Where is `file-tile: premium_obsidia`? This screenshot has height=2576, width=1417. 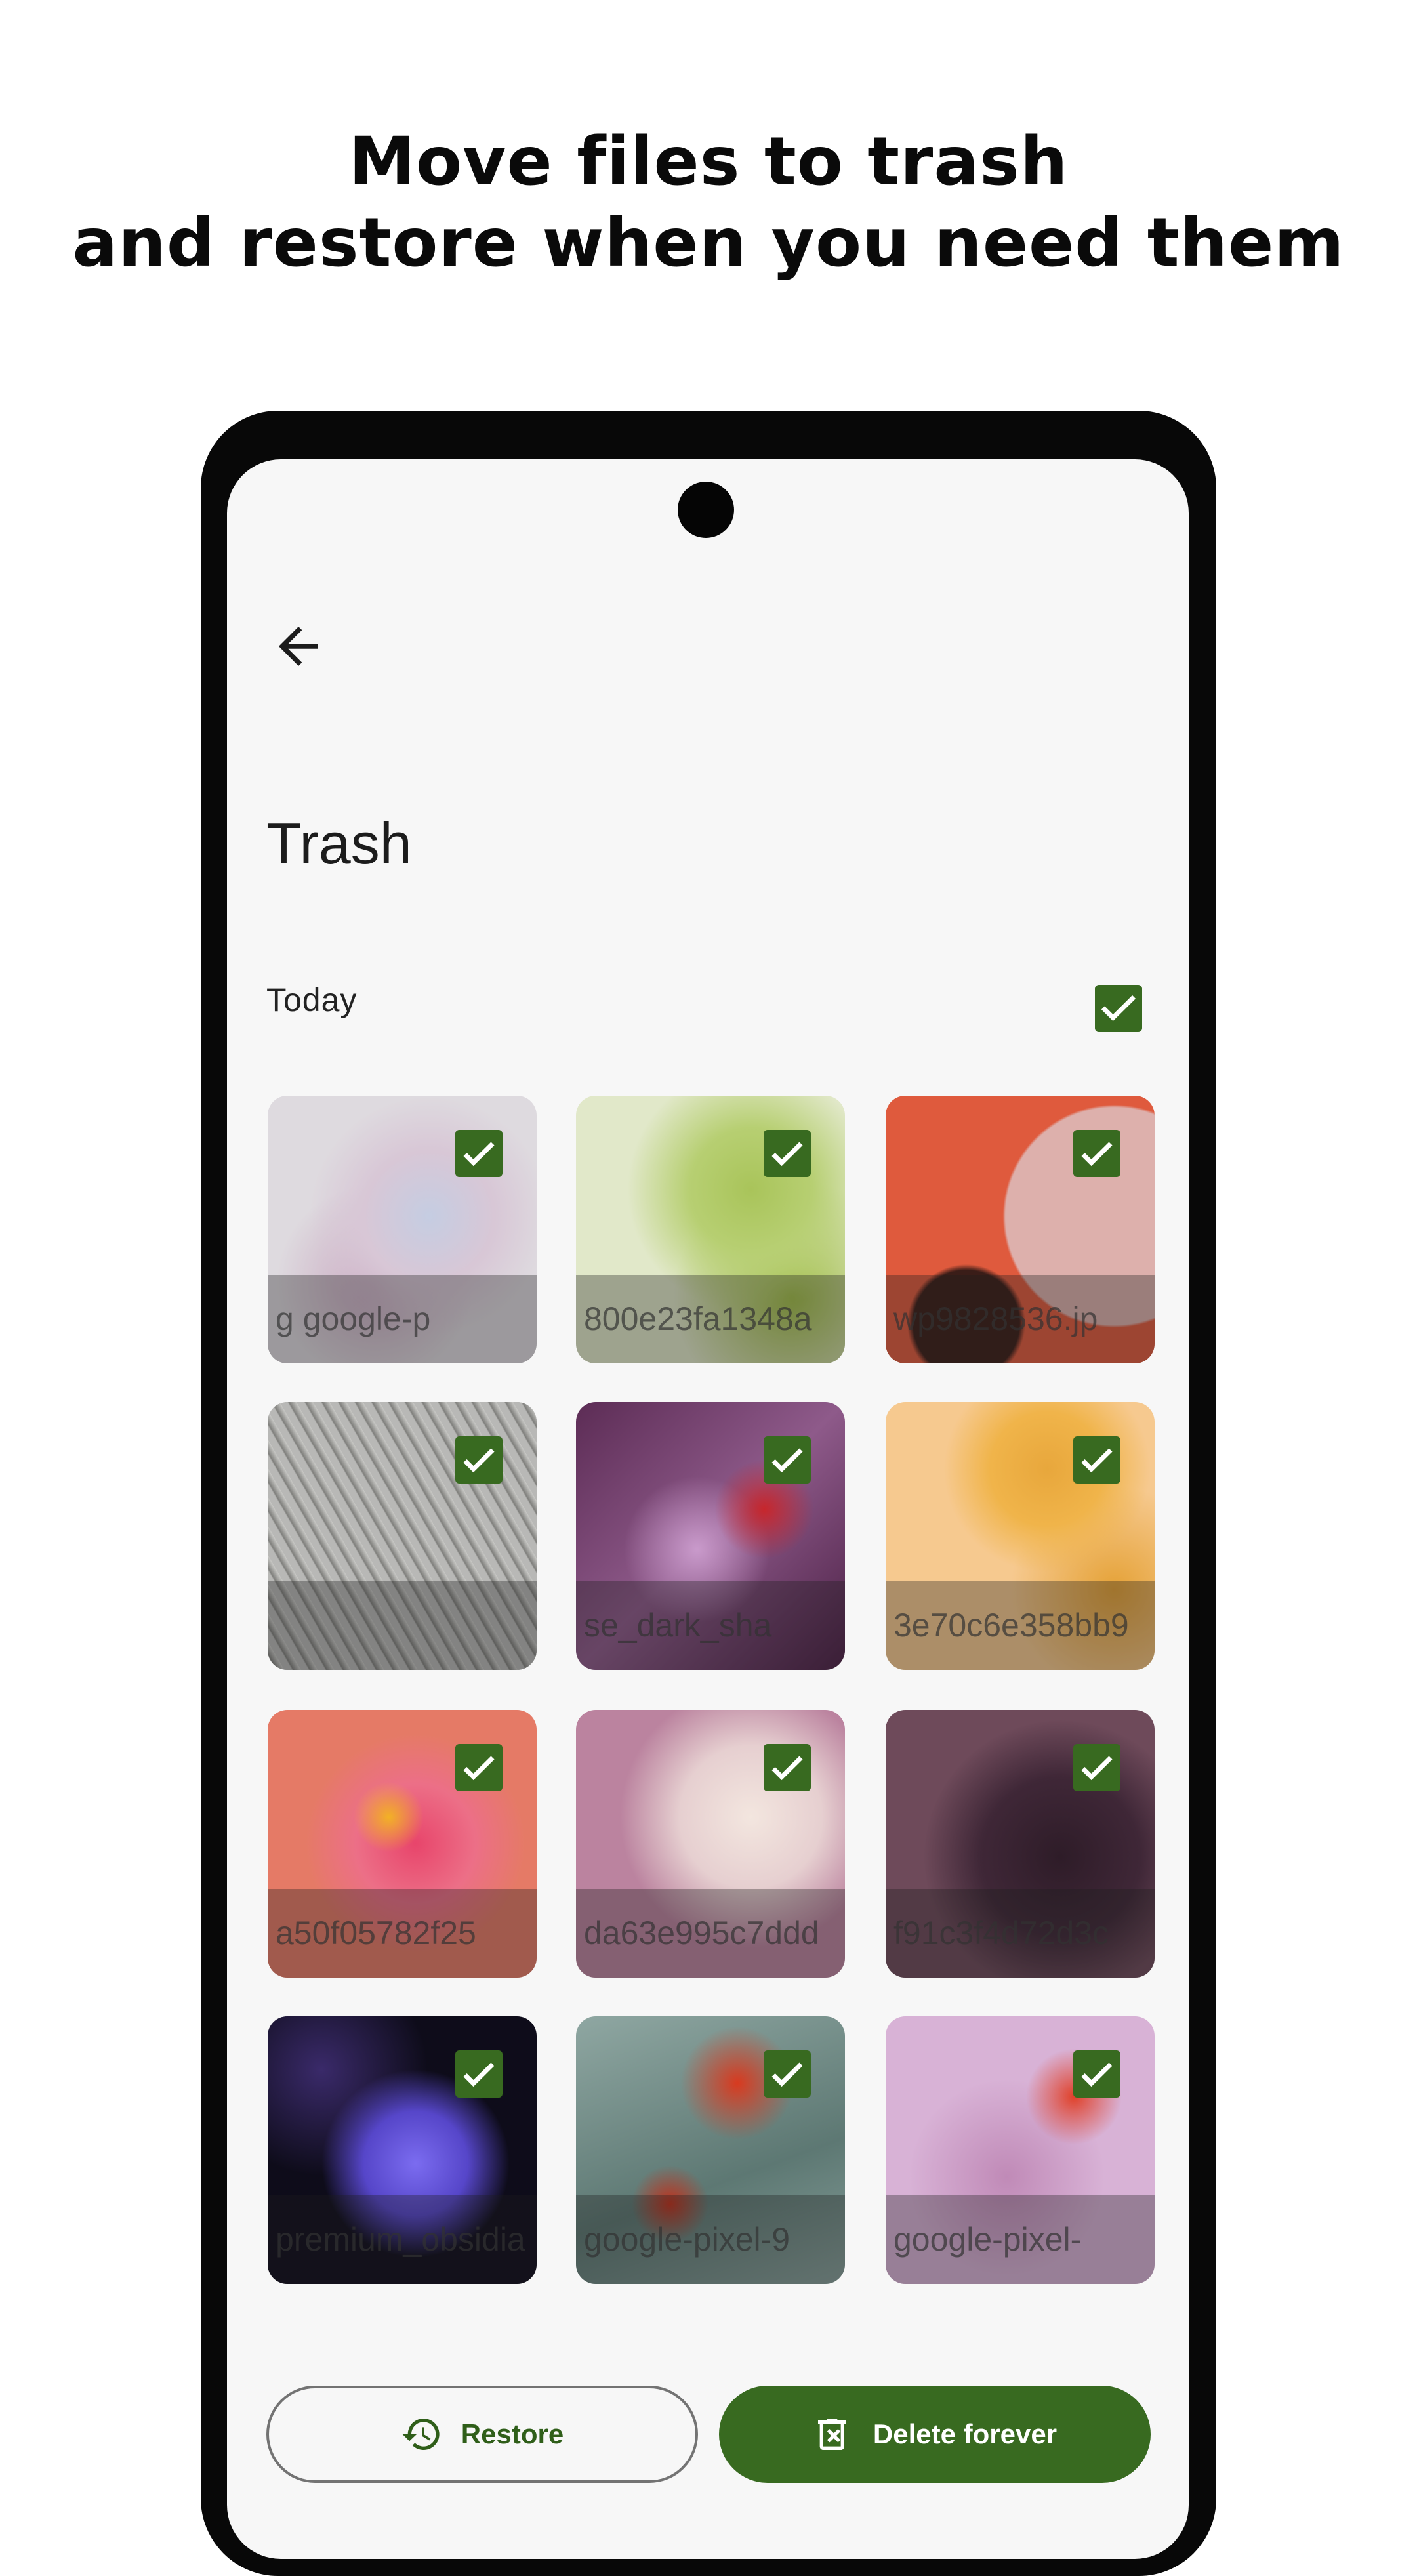
file-tile: premium_obsidia is located at coordinates (403, 2150).